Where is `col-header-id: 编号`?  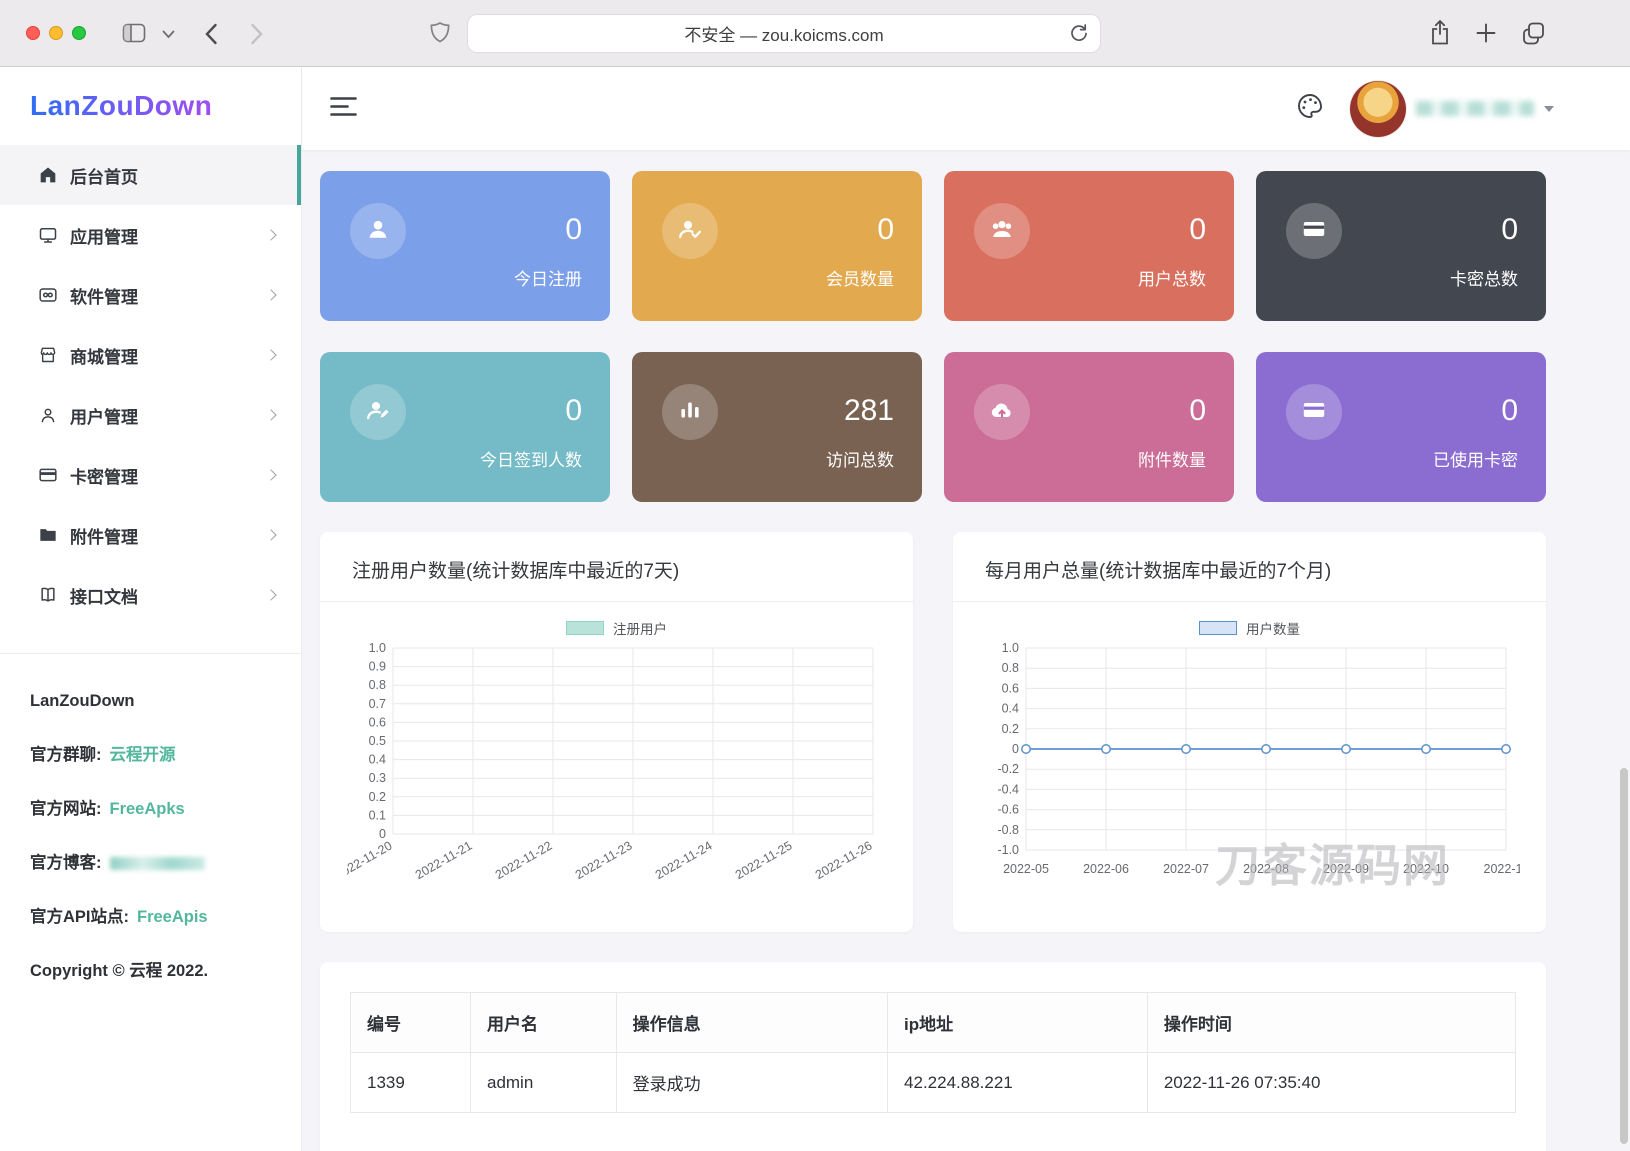
col-header-id: 编号 is located at coordinates (410, 1022).